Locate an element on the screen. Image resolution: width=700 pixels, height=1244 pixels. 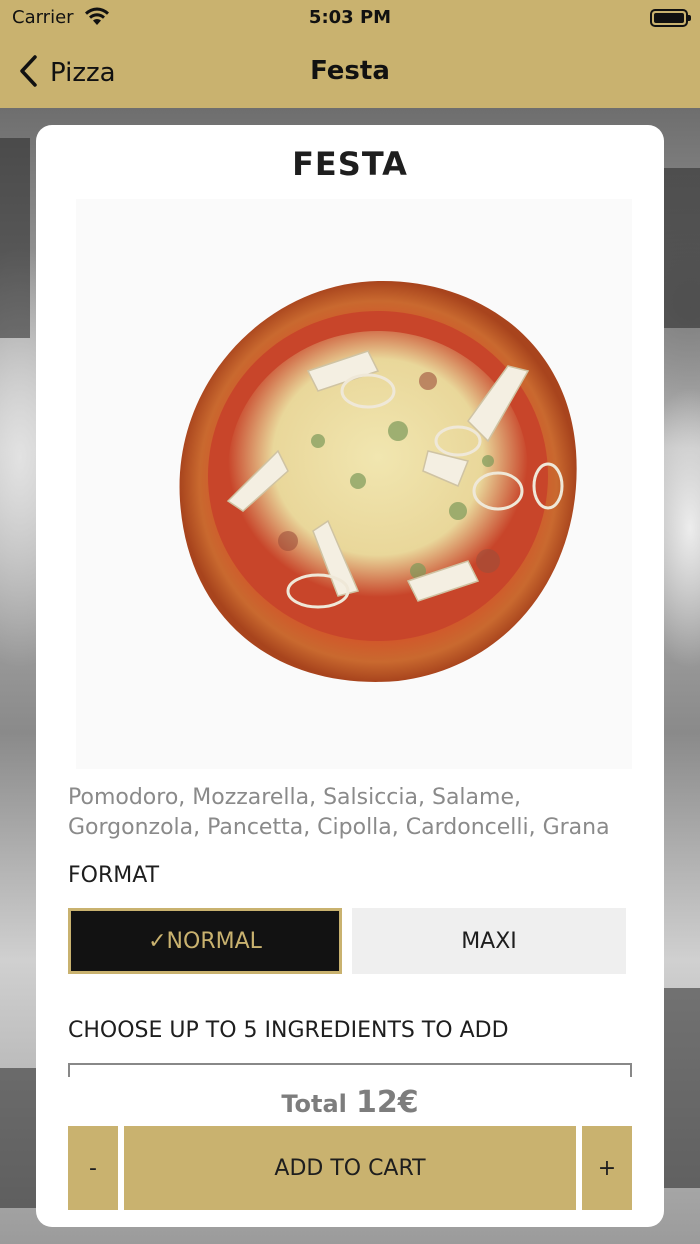
status-bar: Carrier 5:03 PM is located at coordinates (350, 18).